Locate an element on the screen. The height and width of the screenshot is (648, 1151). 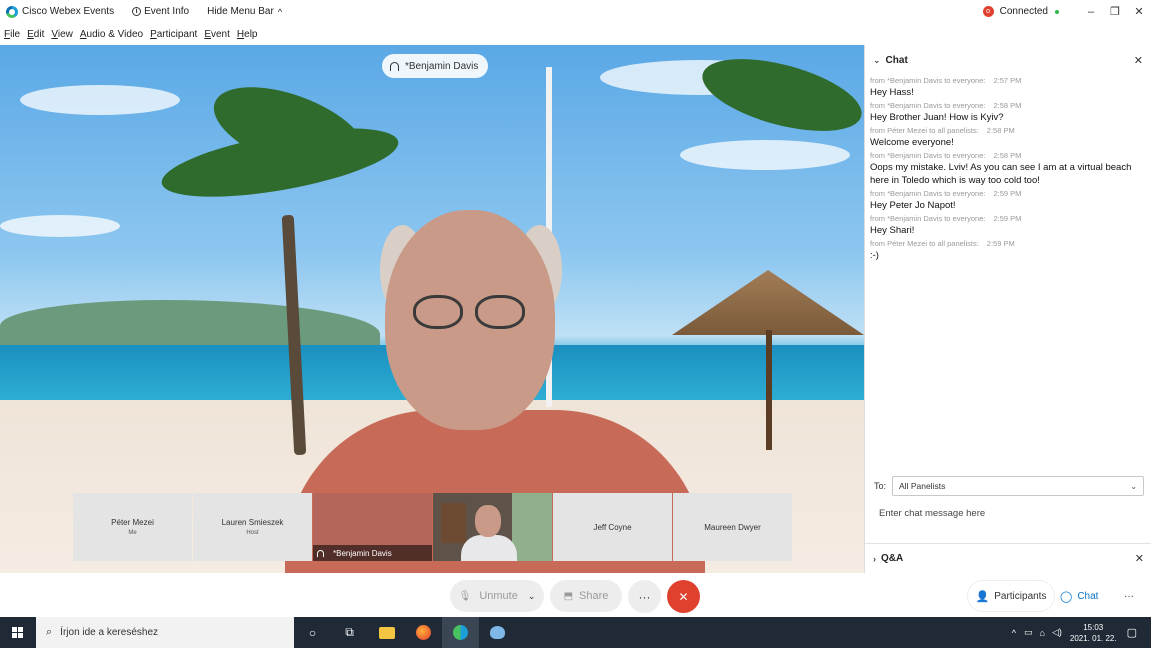
system-tray: ^ ▭ ⌂ ◁) 15:03 2021. 01. 22. ▢ is located at coordinates (1081, 632).